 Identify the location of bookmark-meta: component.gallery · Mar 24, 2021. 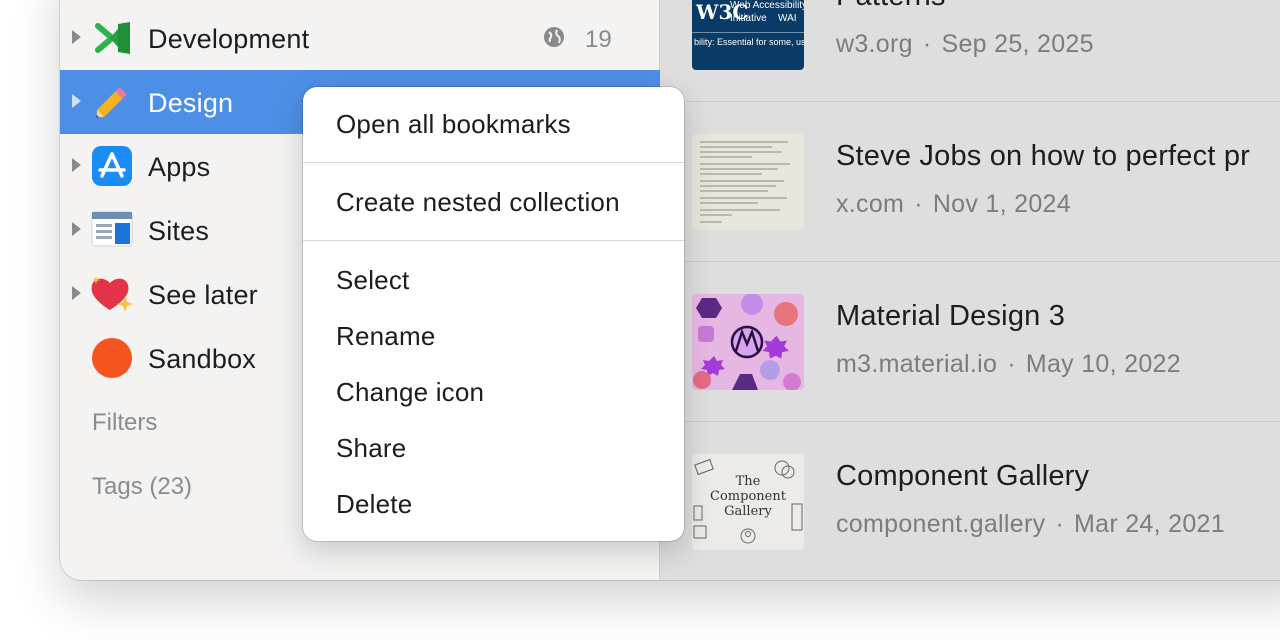
(1030, 524).